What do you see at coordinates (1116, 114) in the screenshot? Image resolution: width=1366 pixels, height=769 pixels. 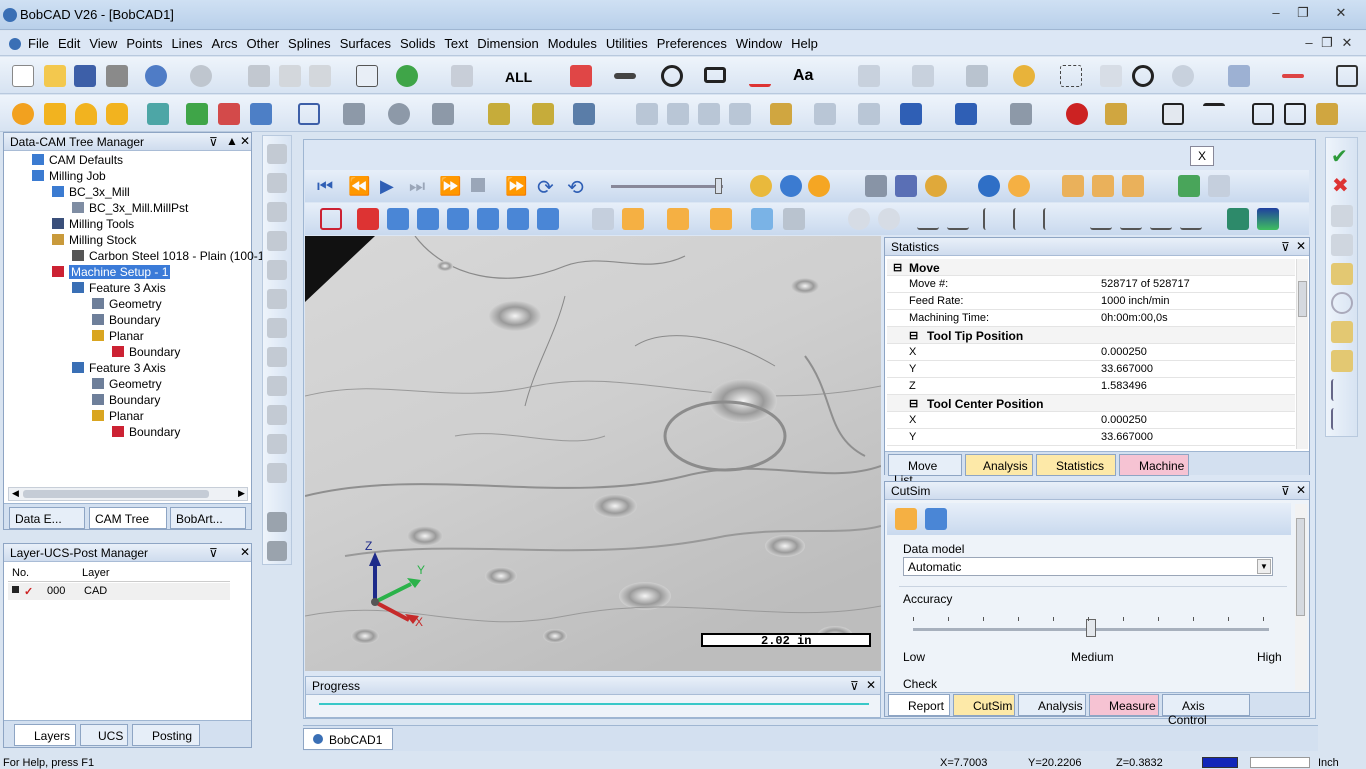 I see `transform-icon` at bounding box center [1116, 114].